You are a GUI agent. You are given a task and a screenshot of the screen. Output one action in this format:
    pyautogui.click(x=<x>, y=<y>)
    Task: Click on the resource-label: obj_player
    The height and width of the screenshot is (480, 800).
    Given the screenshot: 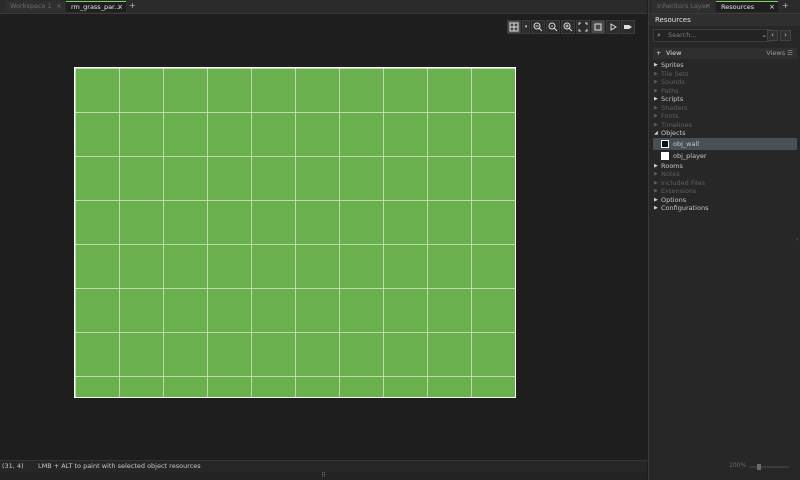 What is the action you would take?
    pyautogui.click(x=690, y=155)
    